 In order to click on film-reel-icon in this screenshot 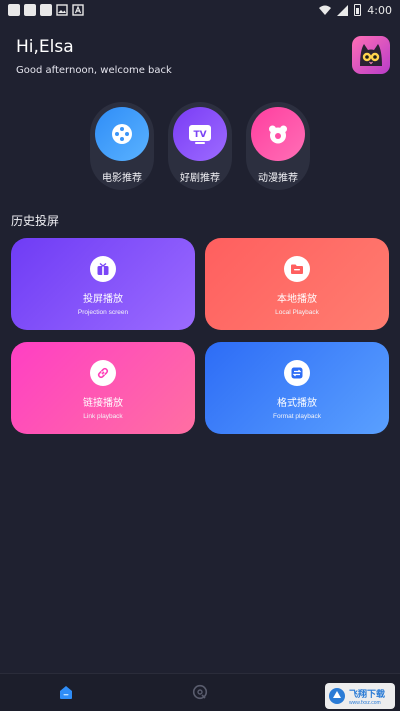, I will do `click(122, 134)`.